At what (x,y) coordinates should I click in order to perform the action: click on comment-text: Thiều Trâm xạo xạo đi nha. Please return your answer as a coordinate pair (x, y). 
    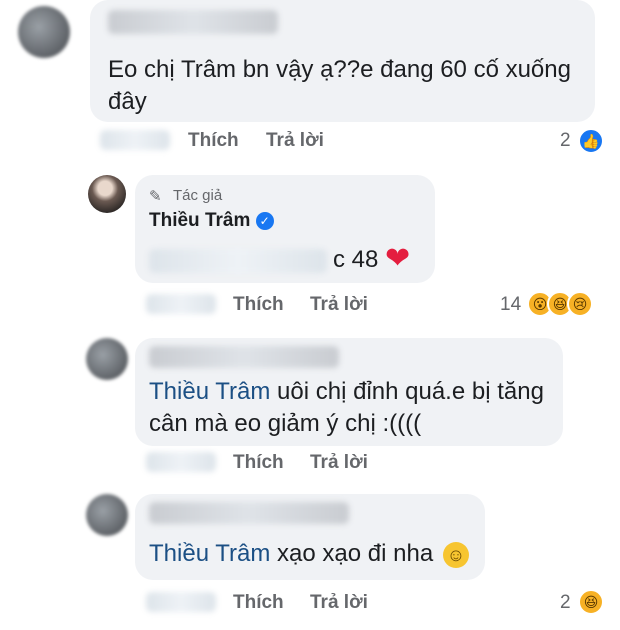
    Looking at the image, I should click on (291, 554).